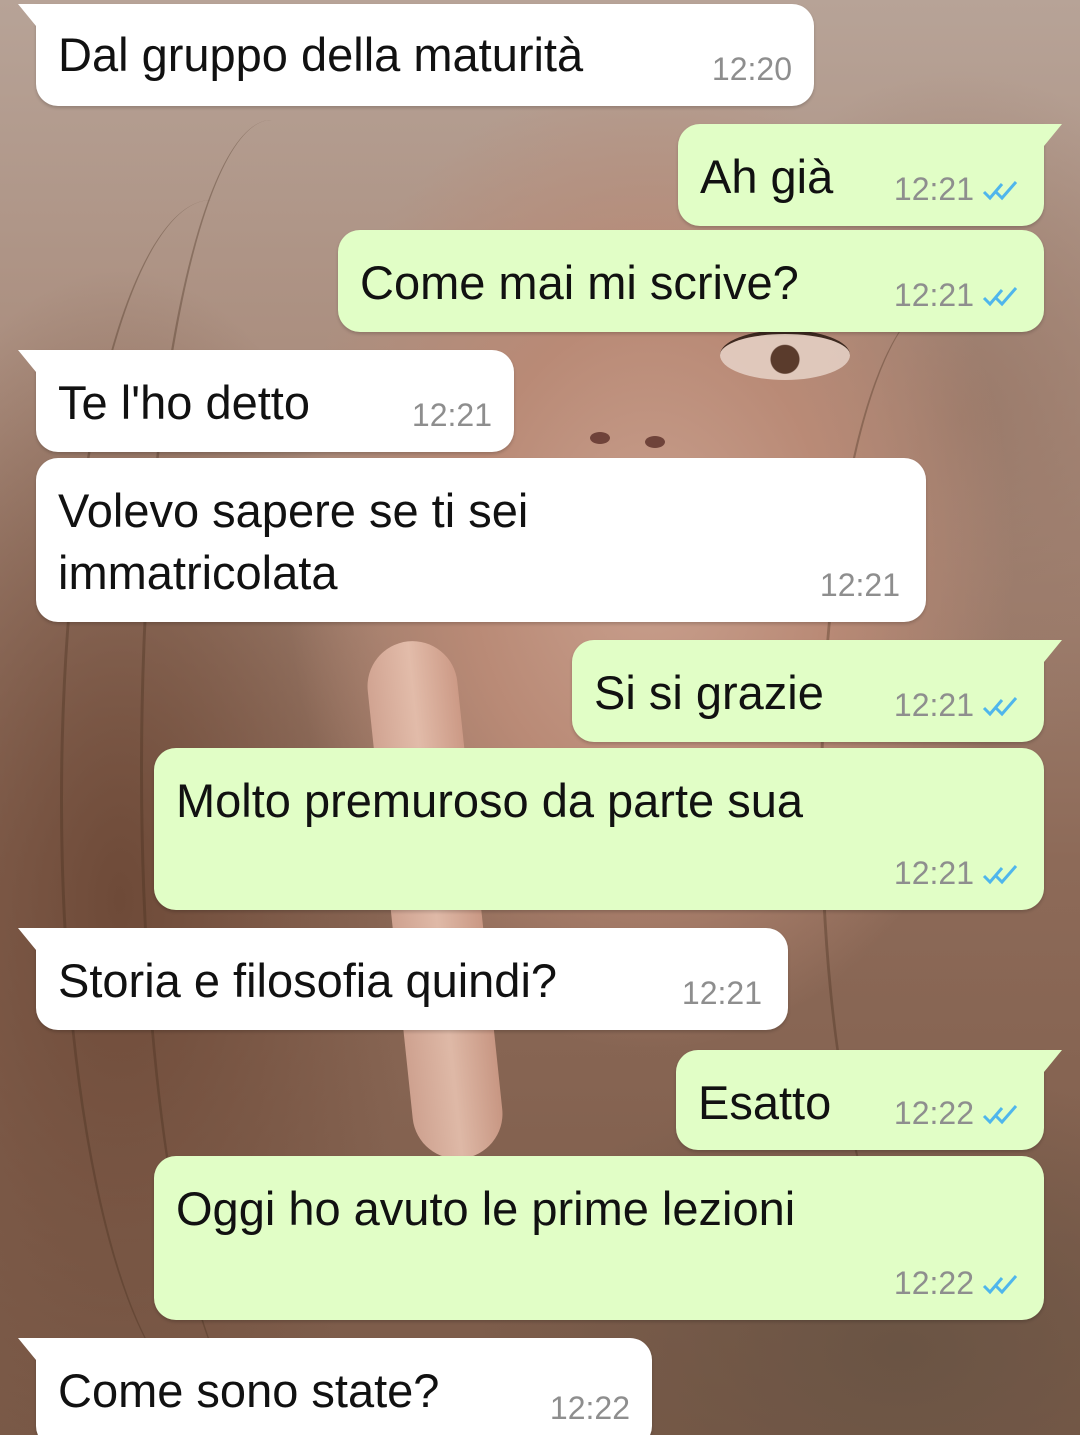  What do you see at coordinates (767, 176) in the screenshot?
I see `message-text: Ah già` at bounding box center [767, 176].